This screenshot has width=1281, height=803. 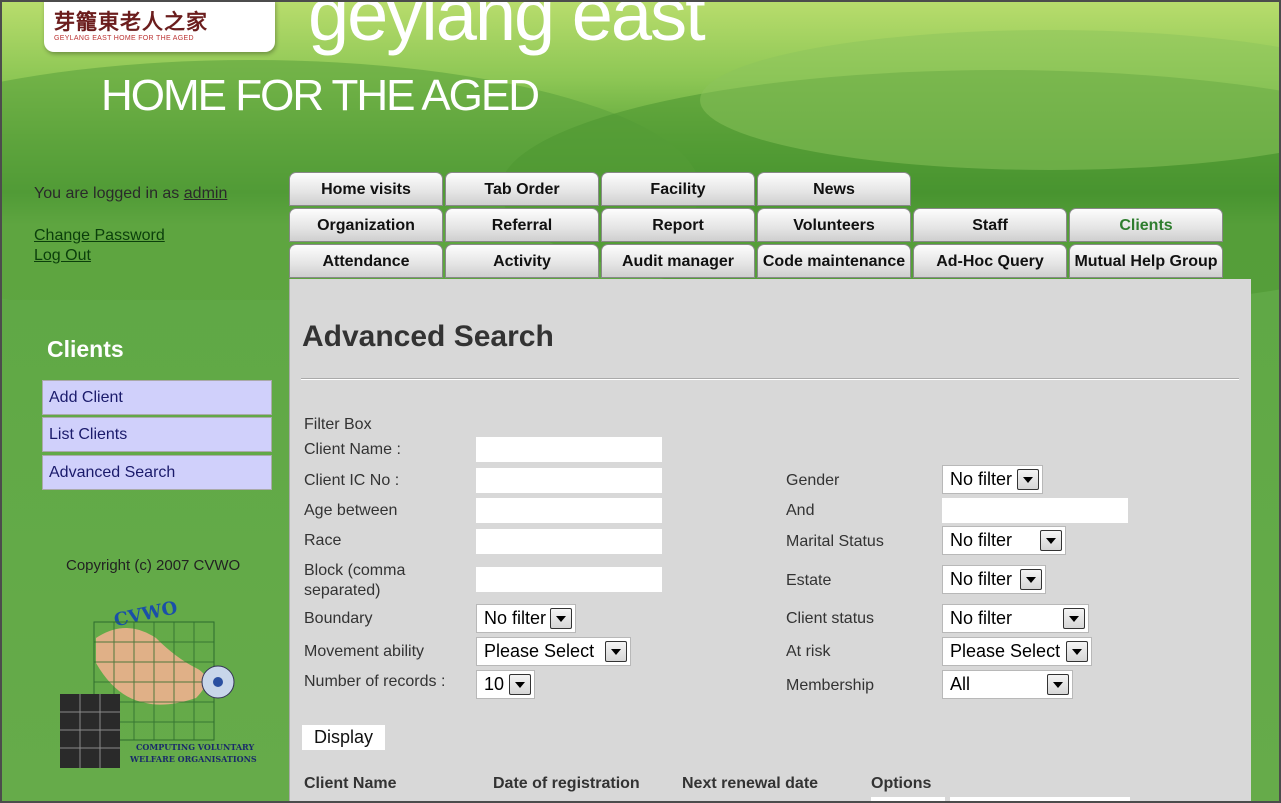 What do you see at coordinates (569, 510) in the screenshot?
I see `age-from-input` at bounding box center [569, 510].